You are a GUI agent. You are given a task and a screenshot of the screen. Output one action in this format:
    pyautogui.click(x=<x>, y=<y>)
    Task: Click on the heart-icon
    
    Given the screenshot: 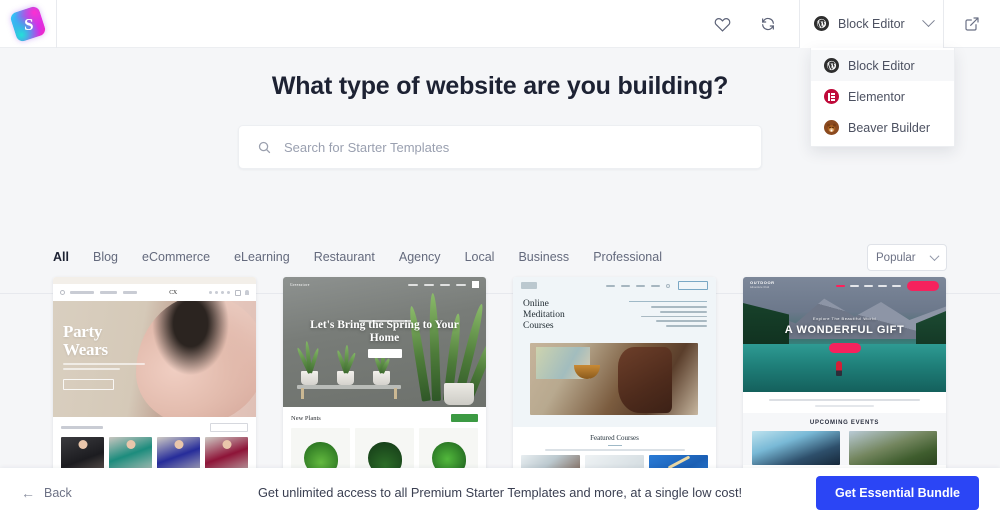 What is the action you would take?
    pyautogui.click(x=722, y=25)
    